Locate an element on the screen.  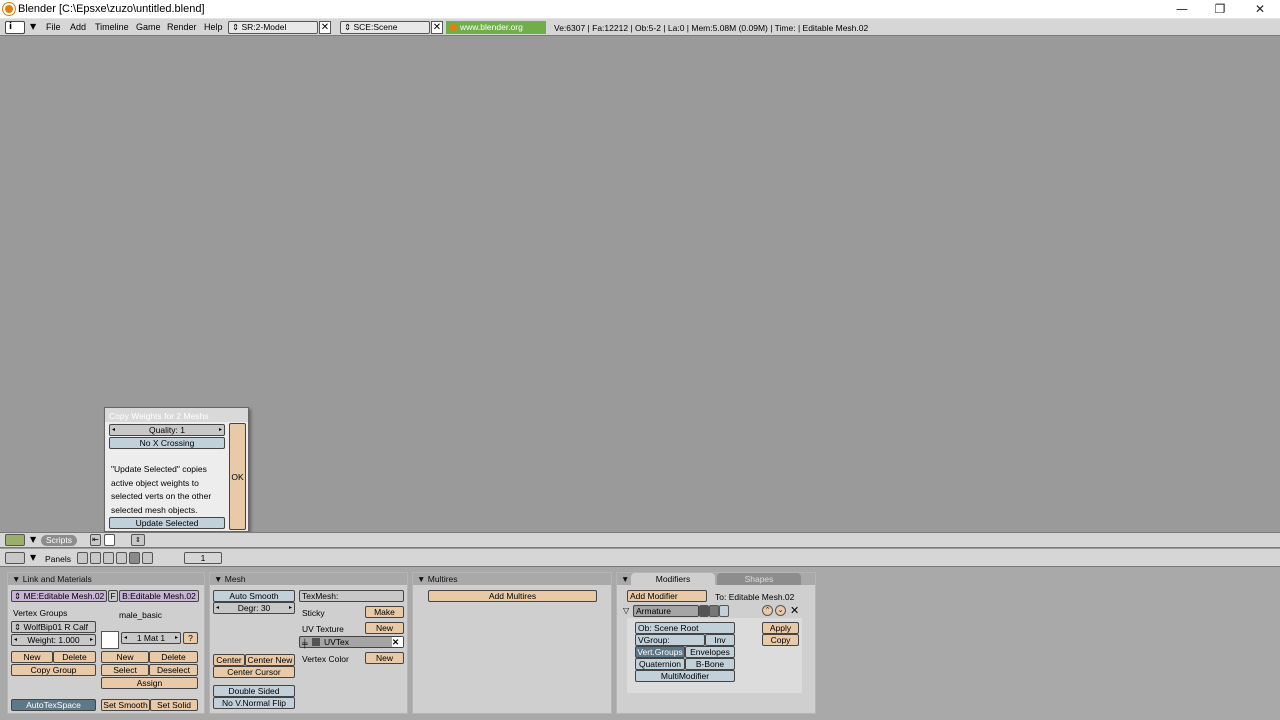
multimodifier-toggle: MultiModifier is located at coordinates (685, 676).